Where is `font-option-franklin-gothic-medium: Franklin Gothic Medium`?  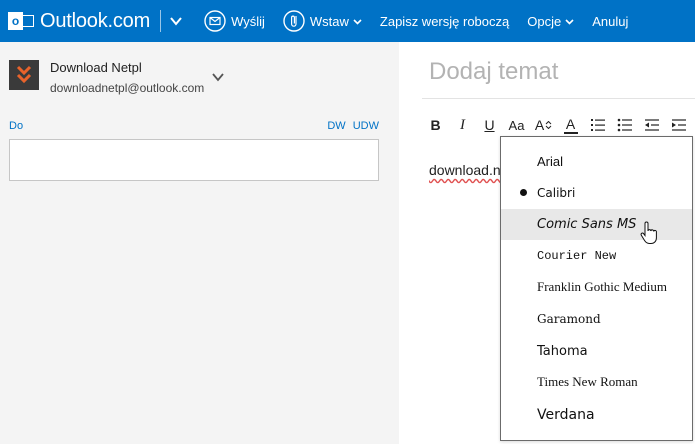
font-option-franklin-gothic-medium: Franklin Gothic Medium is located at coordinates (596, 286).